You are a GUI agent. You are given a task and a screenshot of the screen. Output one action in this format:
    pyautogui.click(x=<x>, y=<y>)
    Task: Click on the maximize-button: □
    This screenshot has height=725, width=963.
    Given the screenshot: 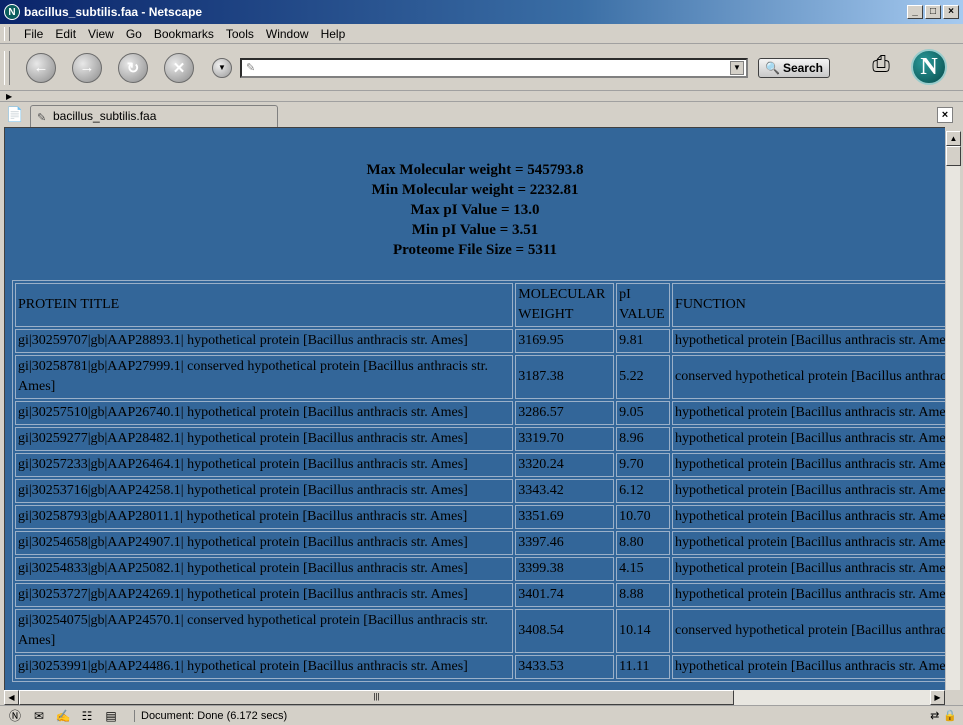 What is the action you would take?
    pyautogui.click(x=933, y=12)
    